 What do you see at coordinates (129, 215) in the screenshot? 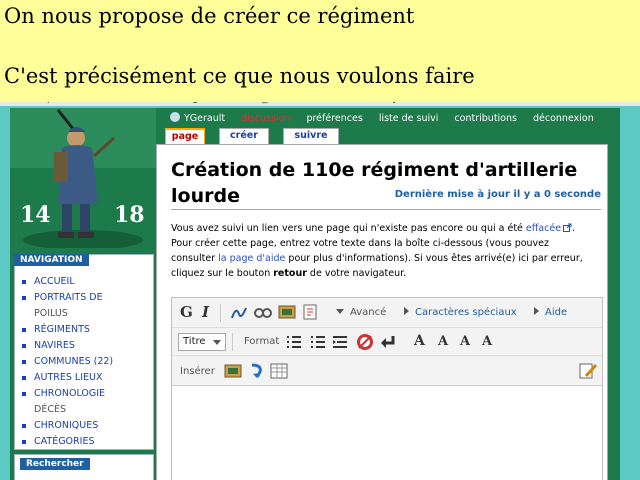
I see `logo-year-end: 18` at bounding box center [129, 215].